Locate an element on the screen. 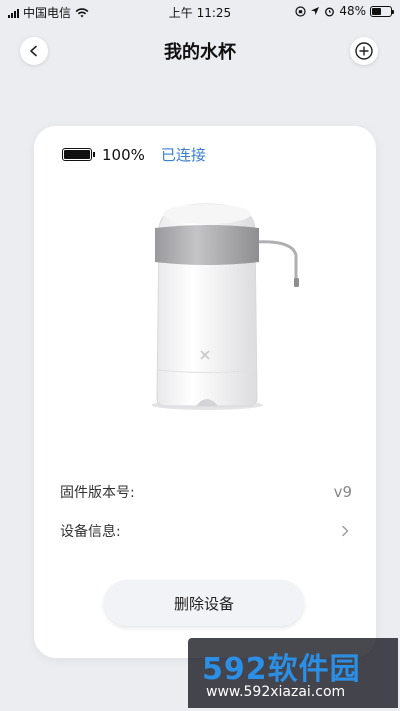  firmware-label: 固件版本号: is located at coordinates (97, 493).